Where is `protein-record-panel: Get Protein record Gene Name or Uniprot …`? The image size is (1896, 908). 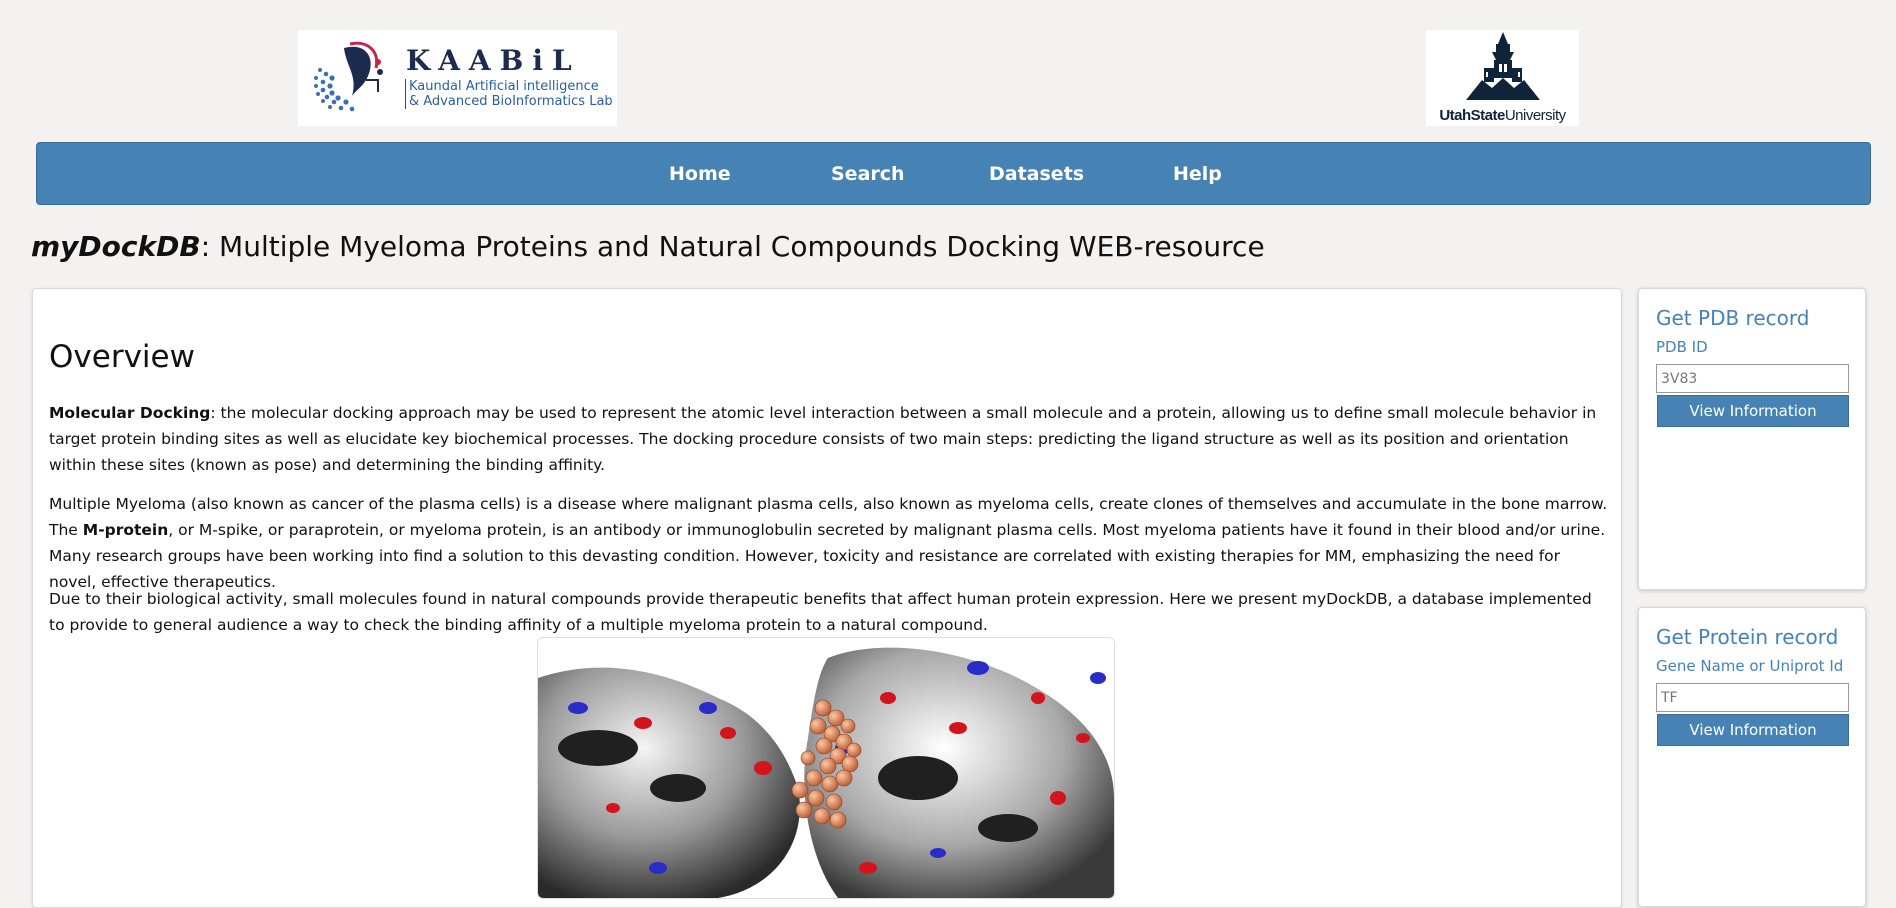
protein-record-panel: Get Protein record Gene Name or Uniprot … is located at coordinates (1752, 757).